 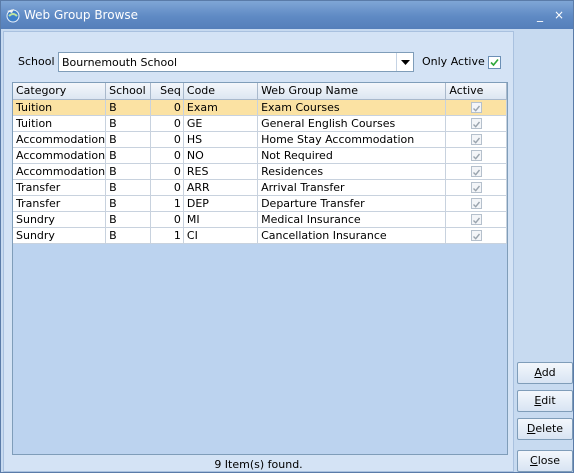 I want to click on delete-button: Delete, so click(x=545, y=429).